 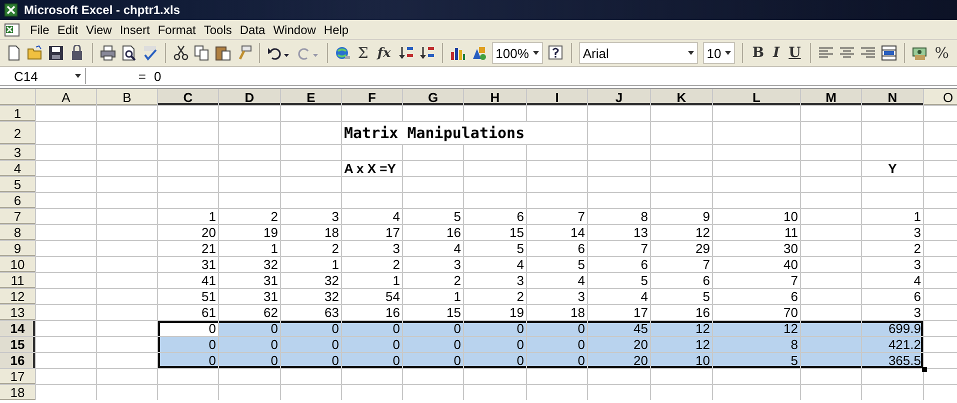 I want to click on table-cell: 9, so click(x=681, y=216).